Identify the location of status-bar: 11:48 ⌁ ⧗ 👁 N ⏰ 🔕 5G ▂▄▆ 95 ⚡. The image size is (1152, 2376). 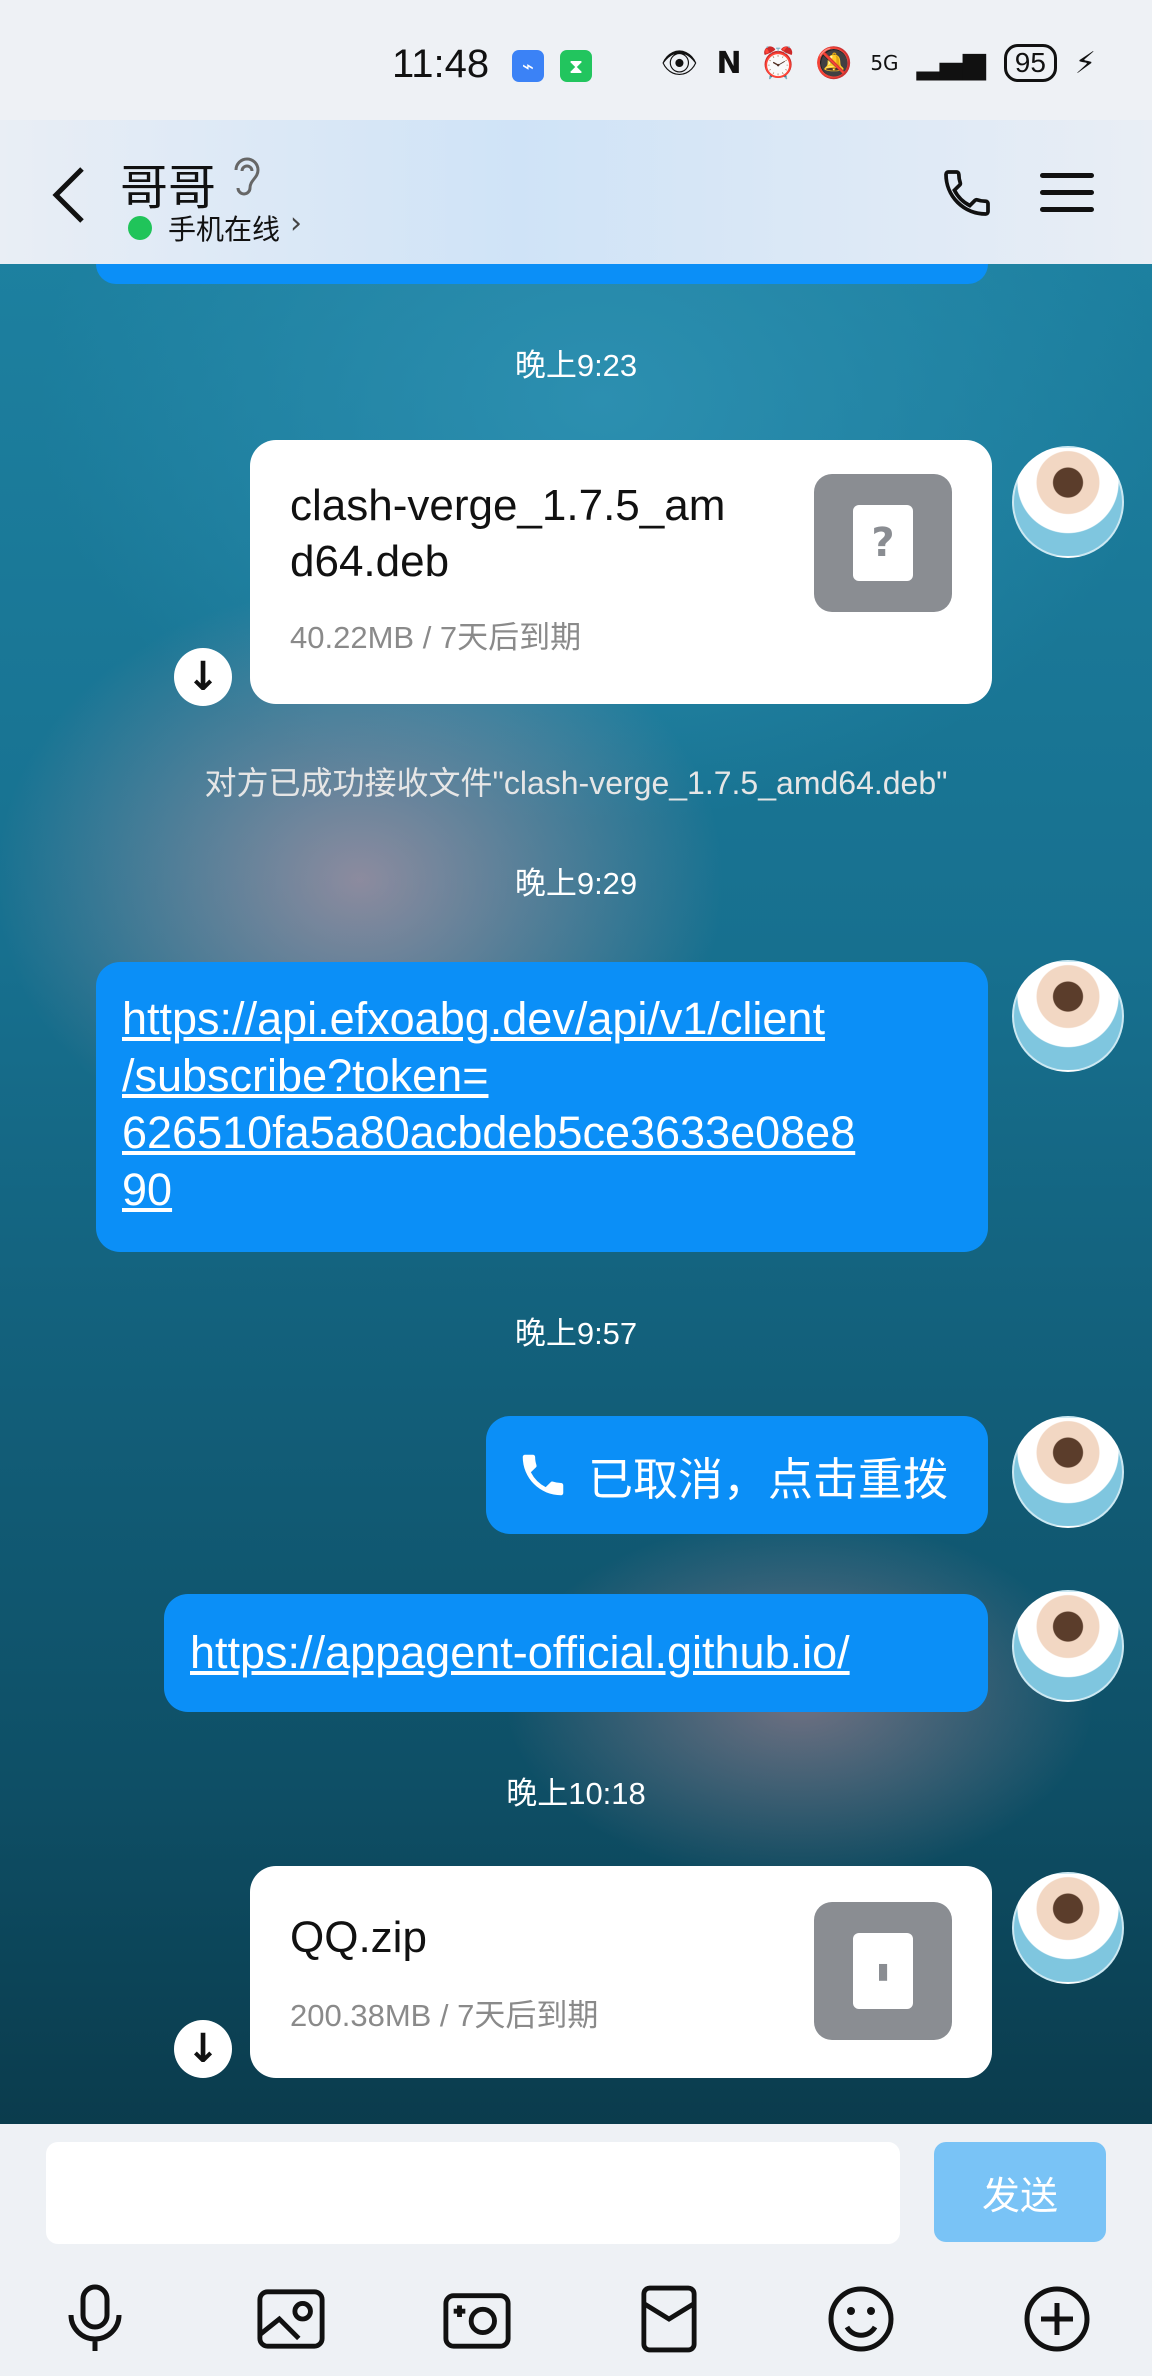
(576, 60).